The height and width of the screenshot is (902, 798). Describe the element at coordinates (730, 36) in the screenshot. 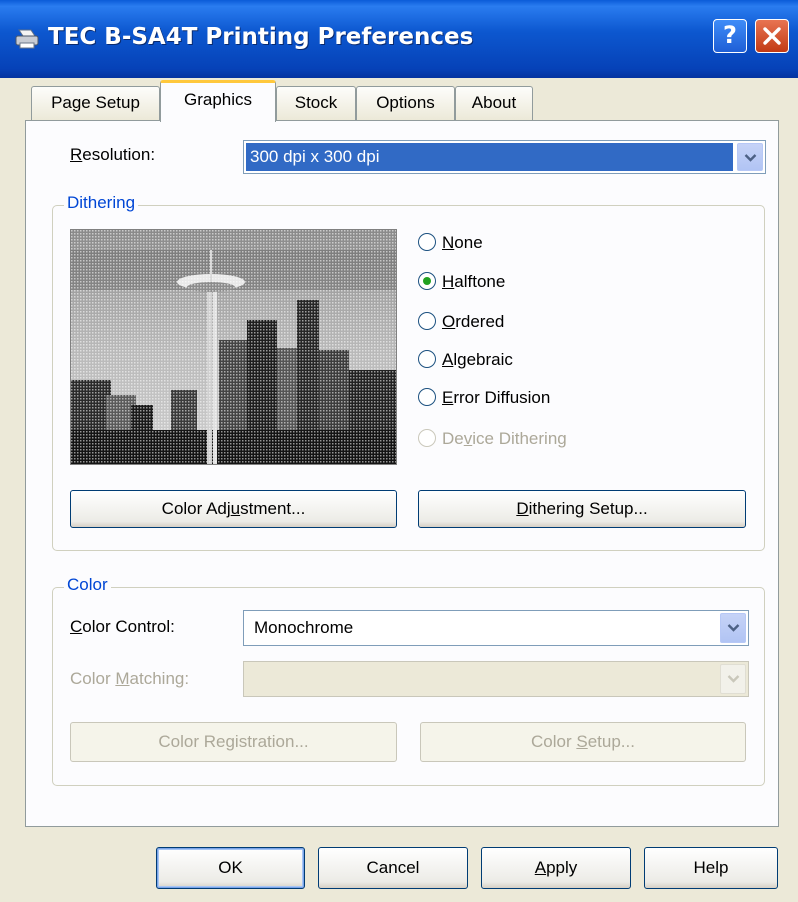

I see `help-title-button: ?` at that location.